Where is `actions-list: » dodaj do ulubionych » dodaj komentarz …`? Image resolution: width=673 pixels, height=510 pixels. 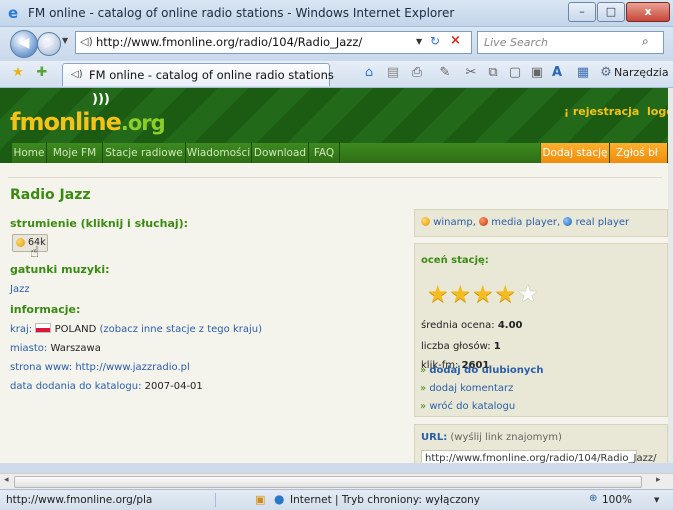
actions-list: » dodaj do ulubionych » dodaj komentarz … is located at coordinates (481, 388).